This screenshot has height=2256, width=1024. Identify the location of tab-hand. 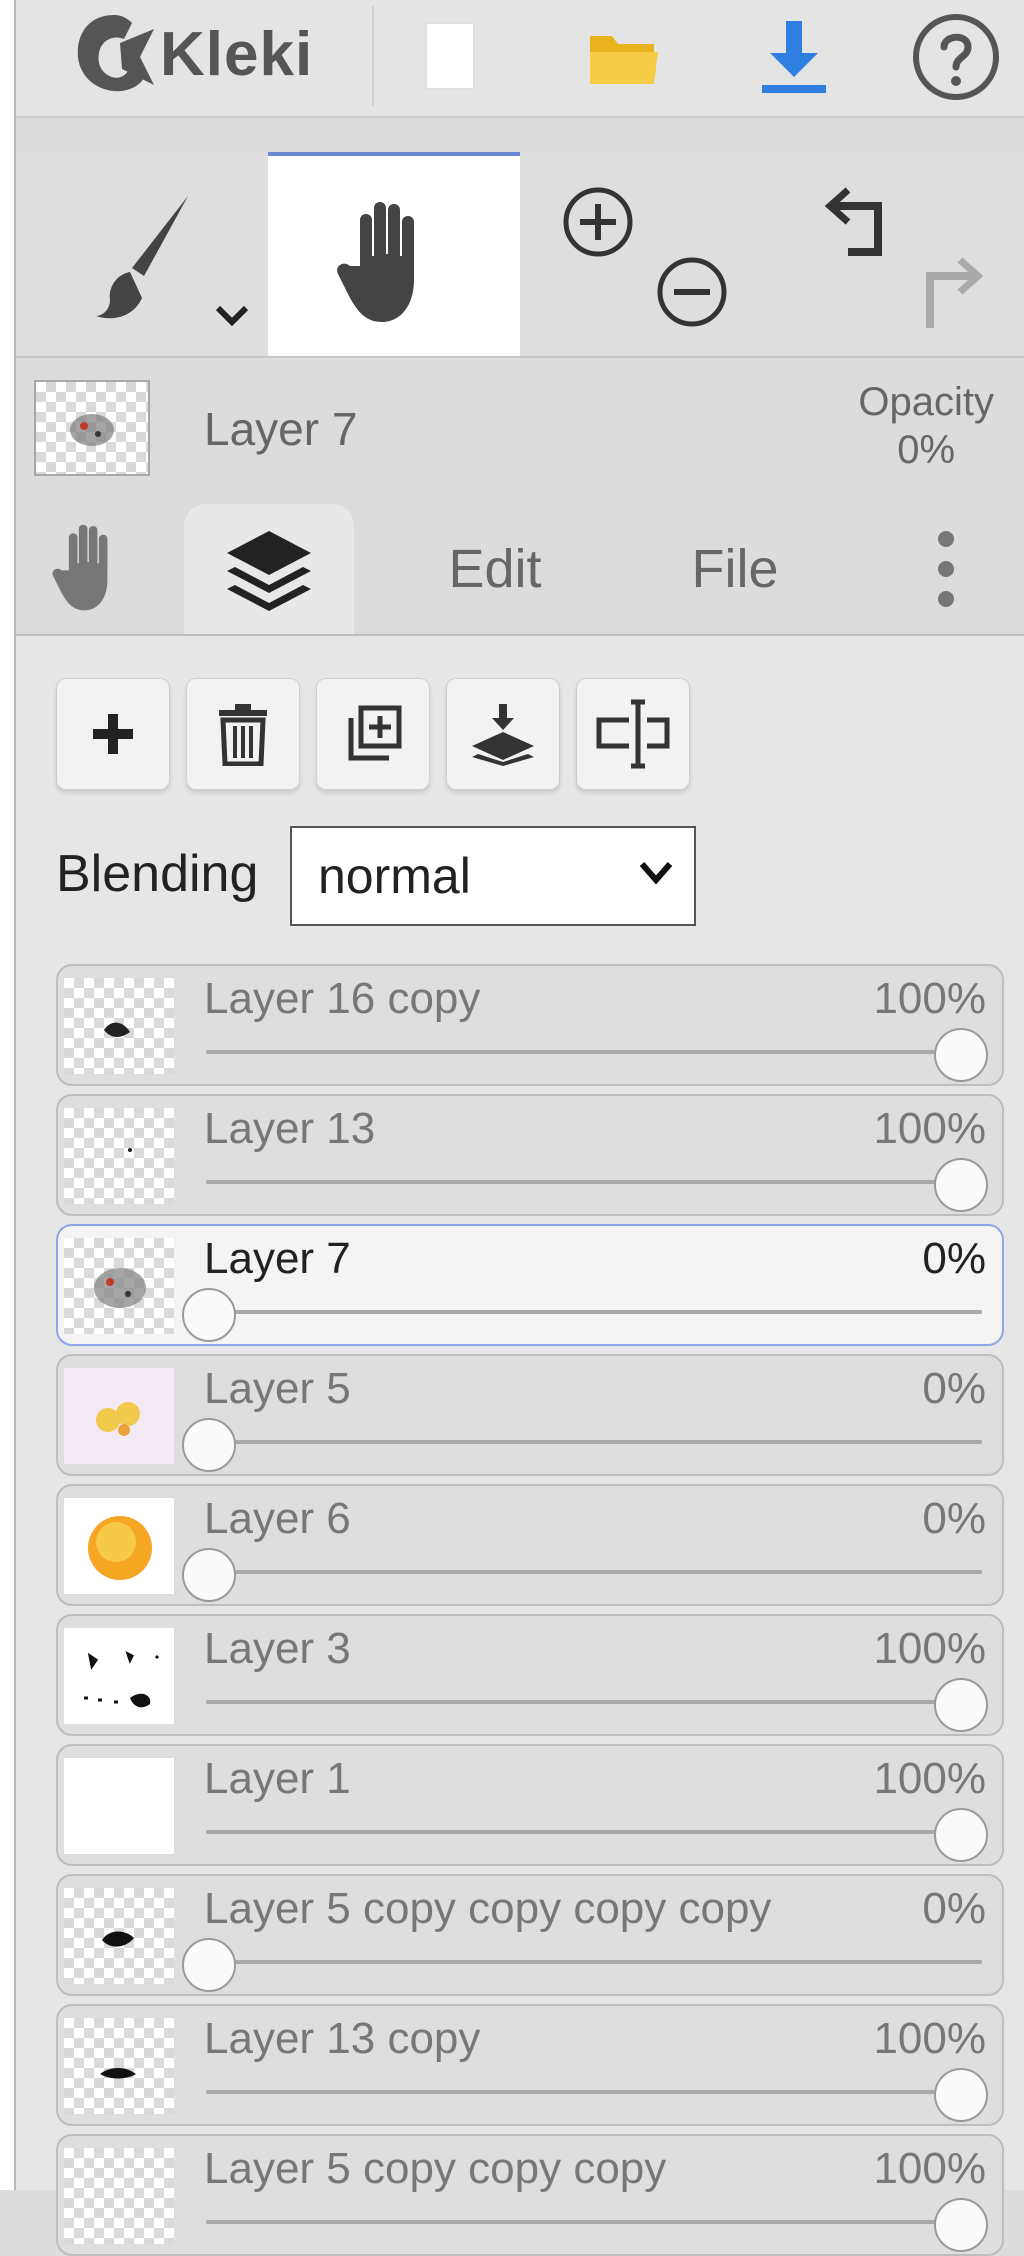
(91, 569).